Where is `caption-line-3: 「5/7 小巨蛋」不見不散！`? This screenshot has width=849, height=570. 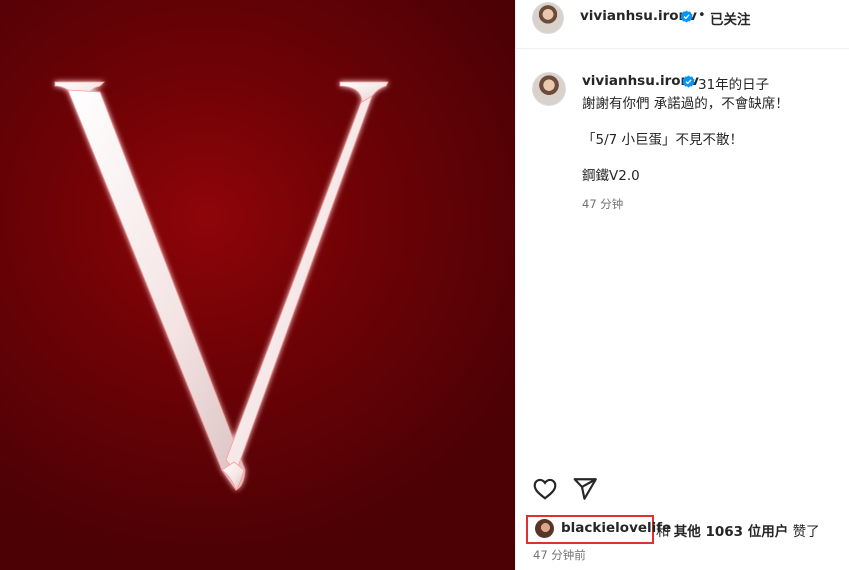
caption-line-3: 「5/7 小巨蛋」不見不散！ is located at coordinates (663, 140).